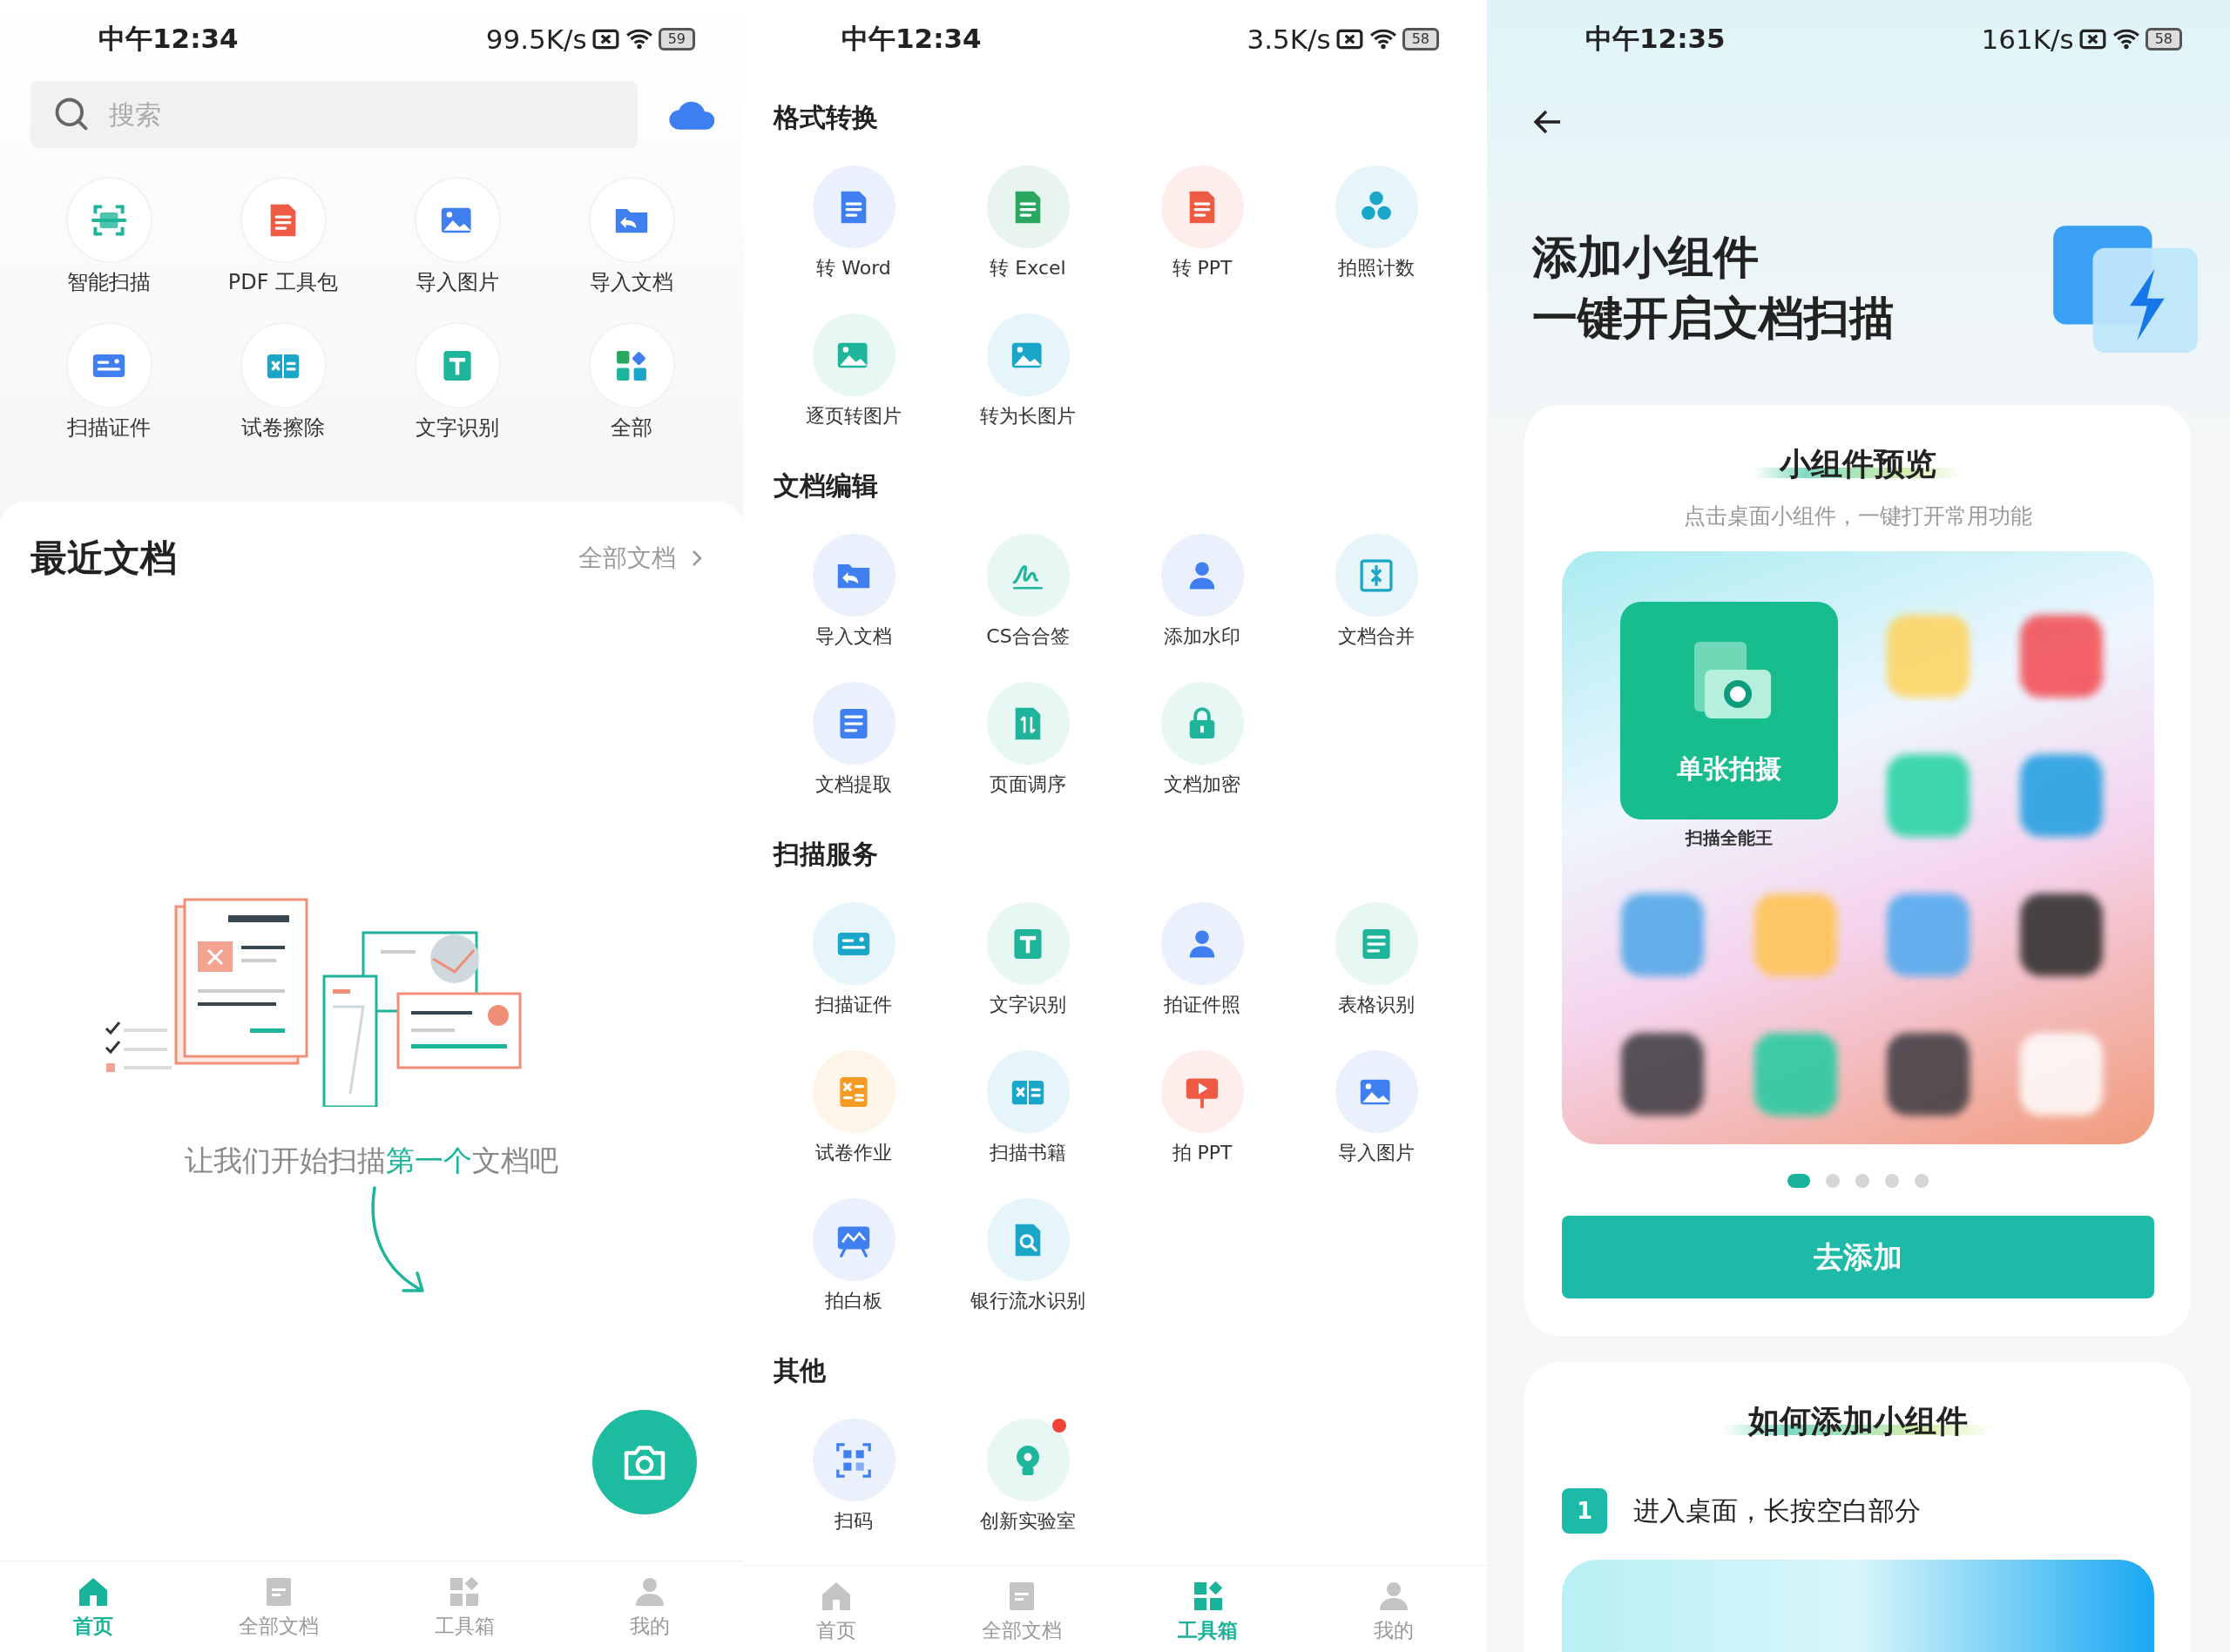 Image resolution: width=2230 pixels, height=1652 pixels. Describe the element at coordinates (334, 114) in the screenshot. I see `search-field: 搜索` at that location.